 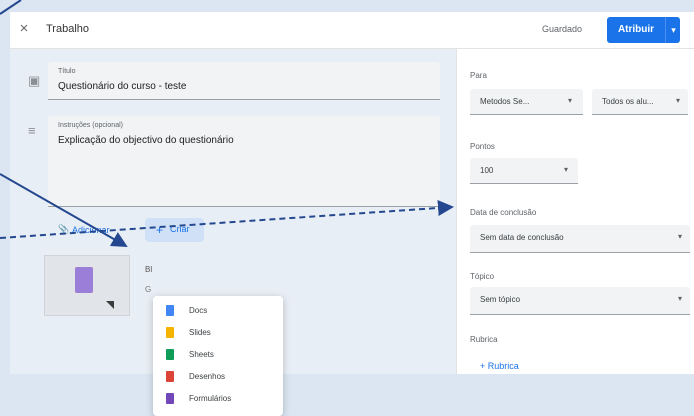 I want to click on save-status: Guardado, so click(x=562, y=29).